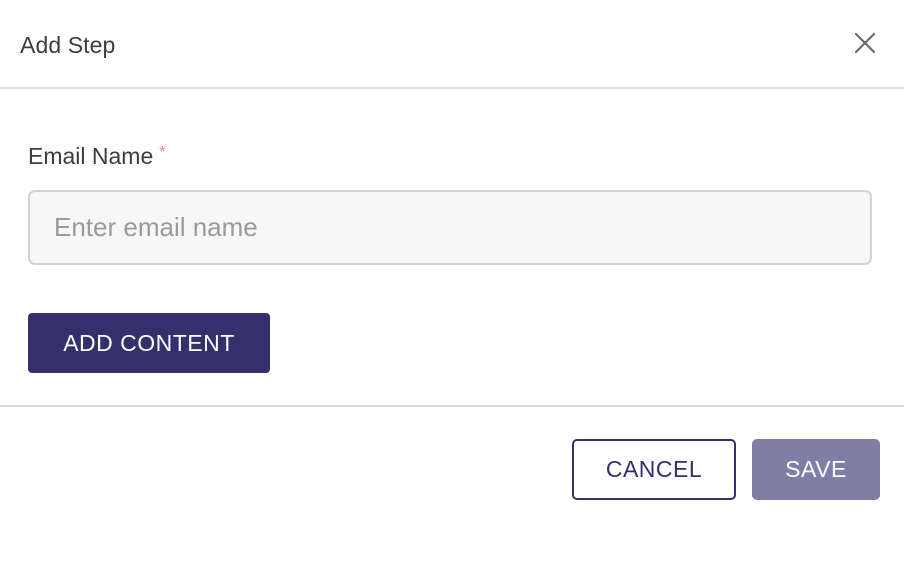 The width and height of the screenshot is (904, 566). I want to click on save-button: SAVE, so click(816, 469).